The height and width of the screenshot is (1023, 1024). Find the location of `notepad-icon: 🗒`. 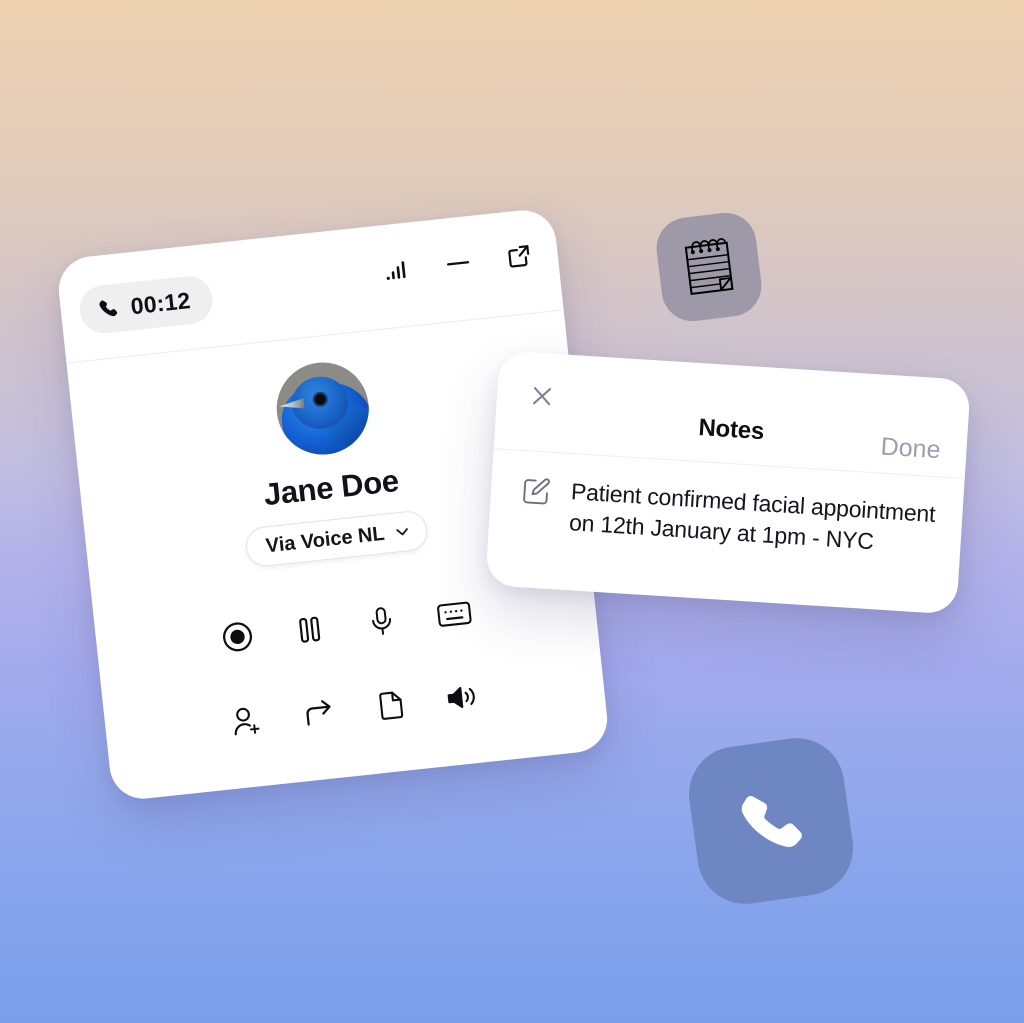

notepad-icon: 🗒 is located at coordinates (709, 267).